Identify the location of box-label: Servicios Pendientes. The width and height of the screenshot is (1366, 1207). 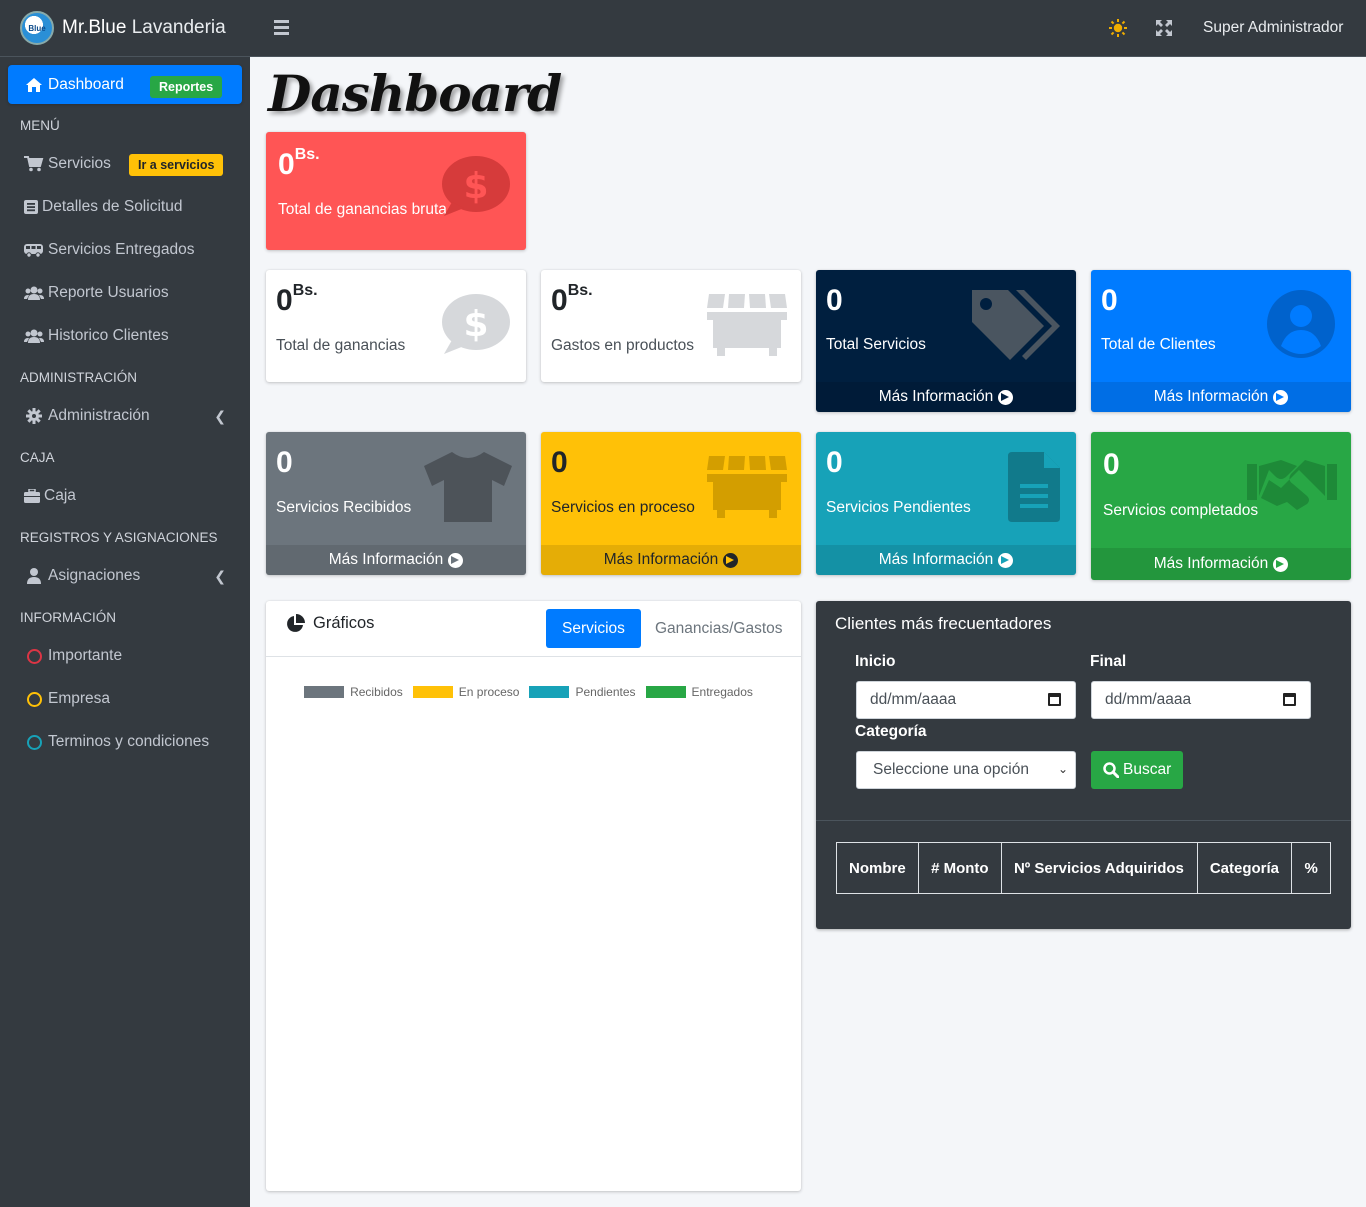
(898, 507).